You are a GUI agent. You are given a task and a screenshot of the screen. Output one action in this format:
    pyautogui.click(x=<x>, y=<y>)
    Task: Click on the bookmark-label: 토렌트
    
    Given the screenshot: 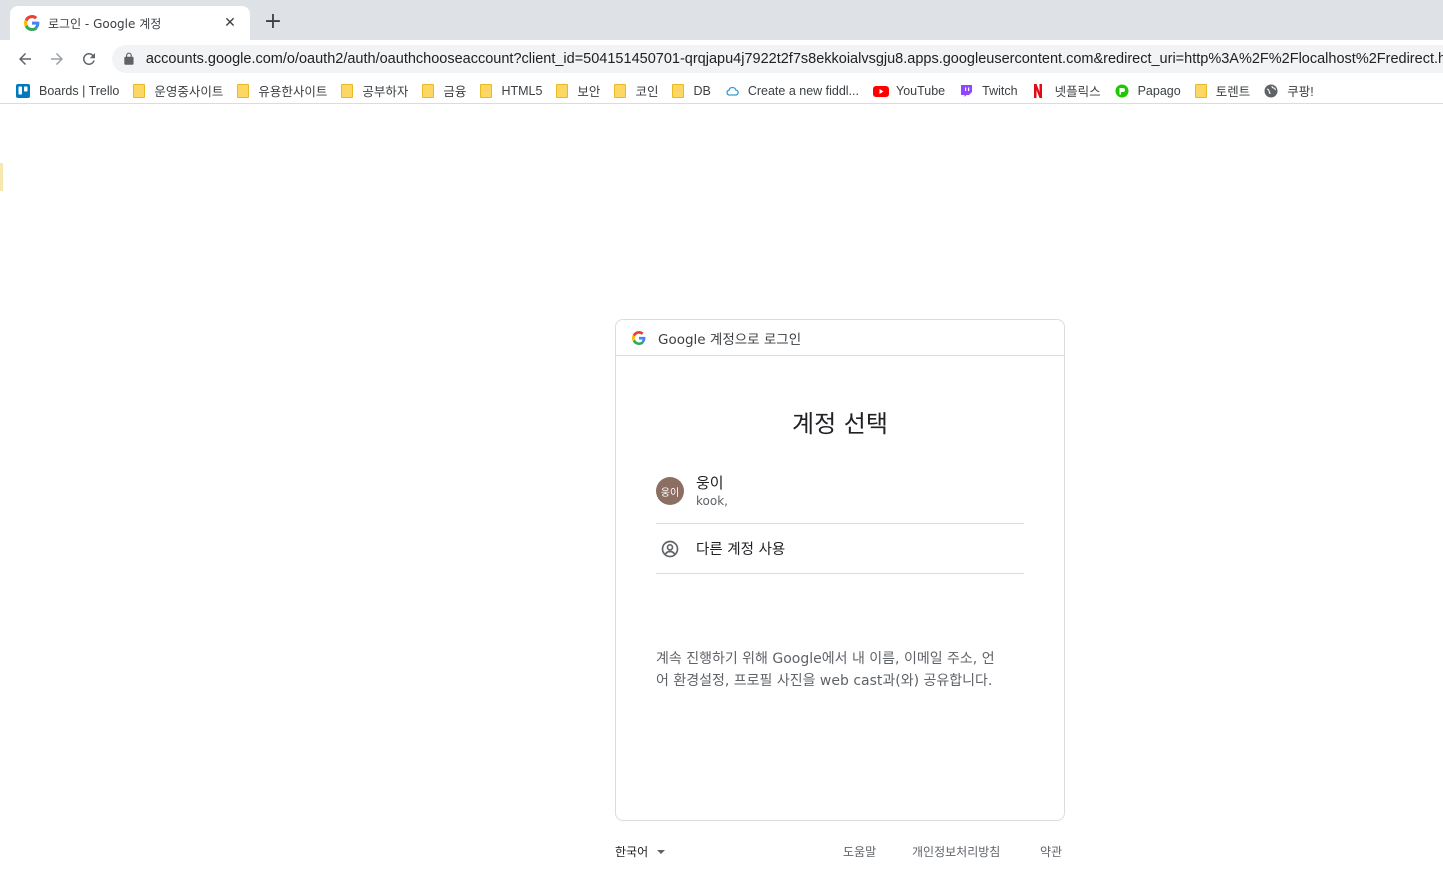 What is the action you would take?
    pyautogui.click(x=1233, y=92)
    